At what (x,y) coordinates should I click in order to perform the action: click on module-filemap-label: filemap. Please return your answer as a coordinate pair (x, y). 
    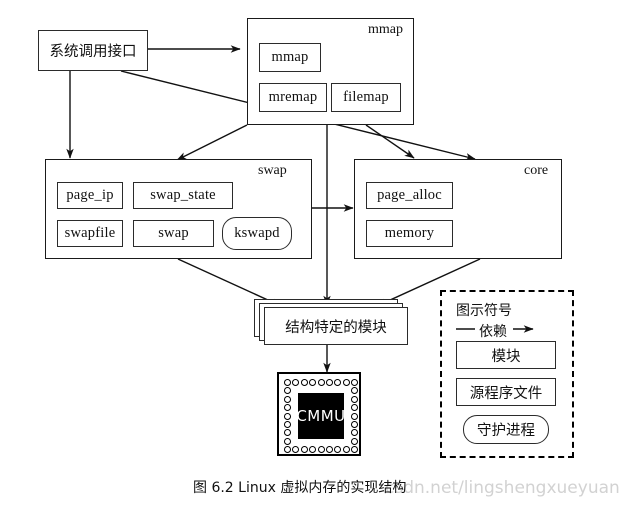
    Looking at the image, I should click on (366, 97).